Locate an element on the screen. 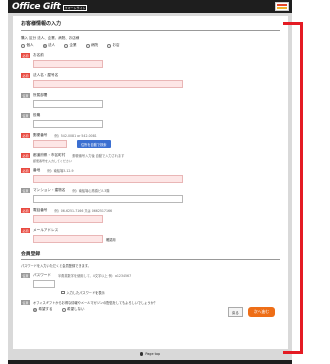 Image resolution: width=330 pixels, height=364 pixels. type-radio-label: 企業 is located at coordinates (73, 45).